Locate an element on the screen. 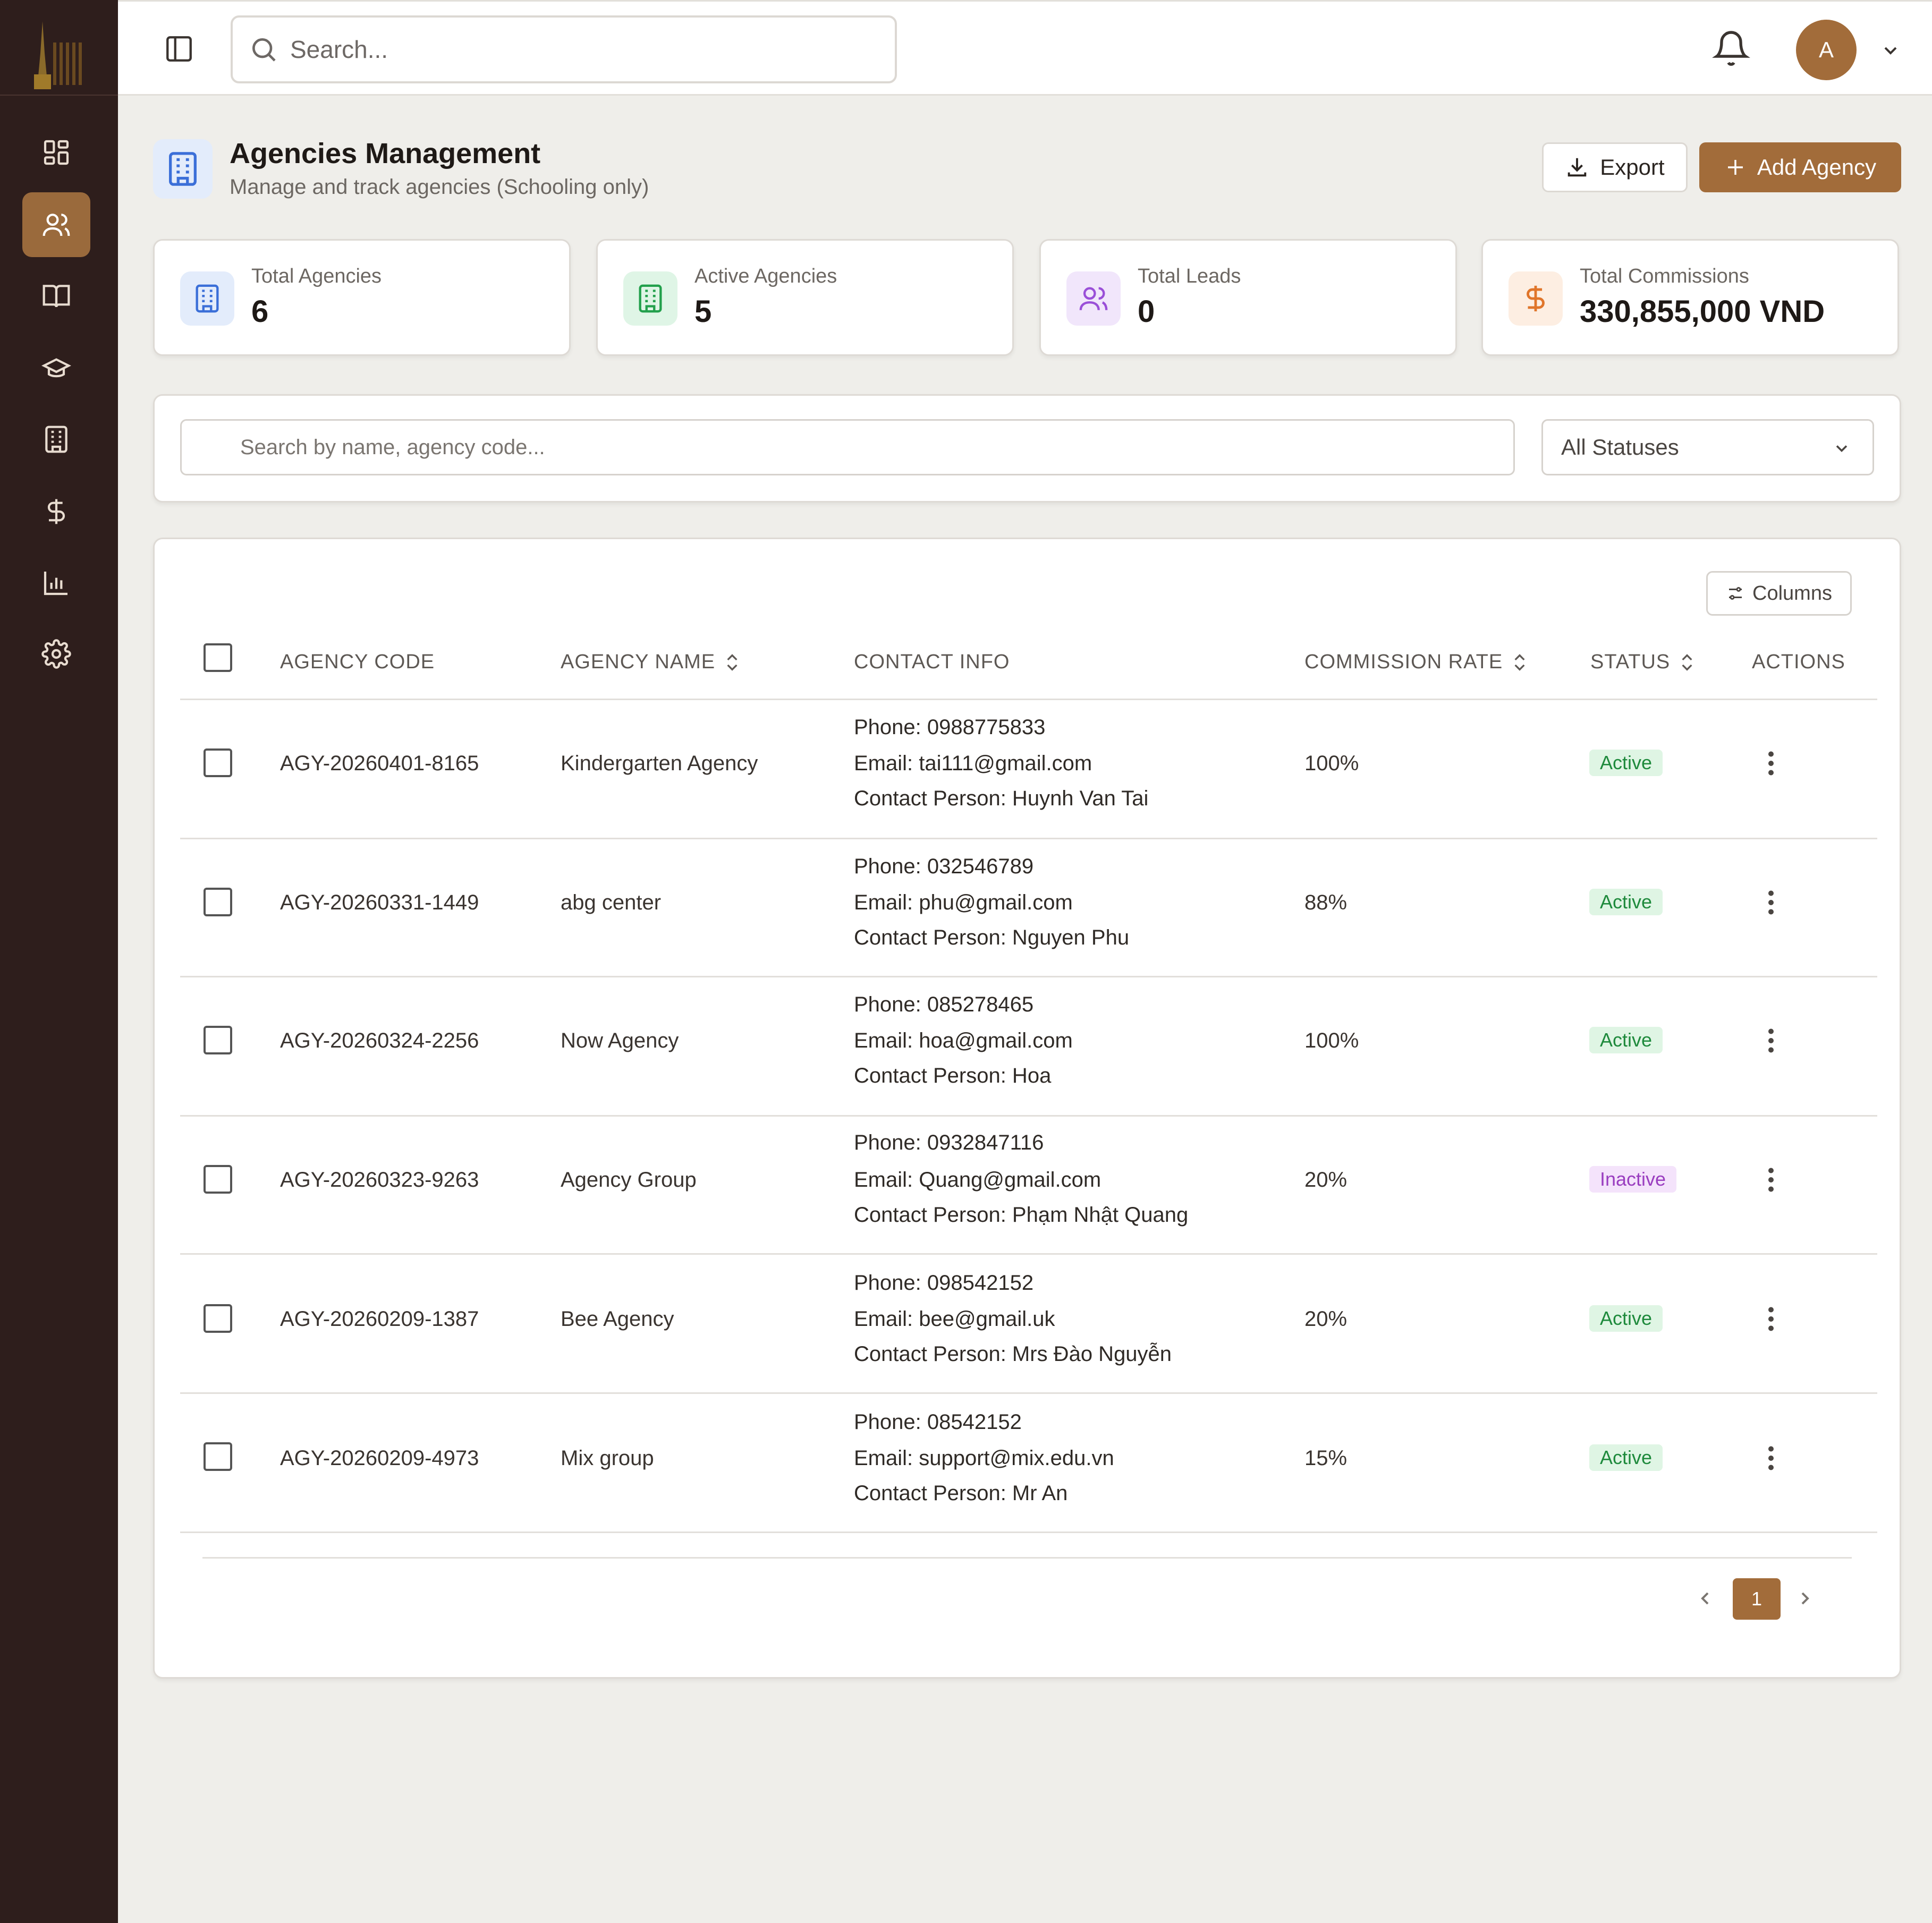  chevron-right-icon is located at coordinates (1805, 1598).